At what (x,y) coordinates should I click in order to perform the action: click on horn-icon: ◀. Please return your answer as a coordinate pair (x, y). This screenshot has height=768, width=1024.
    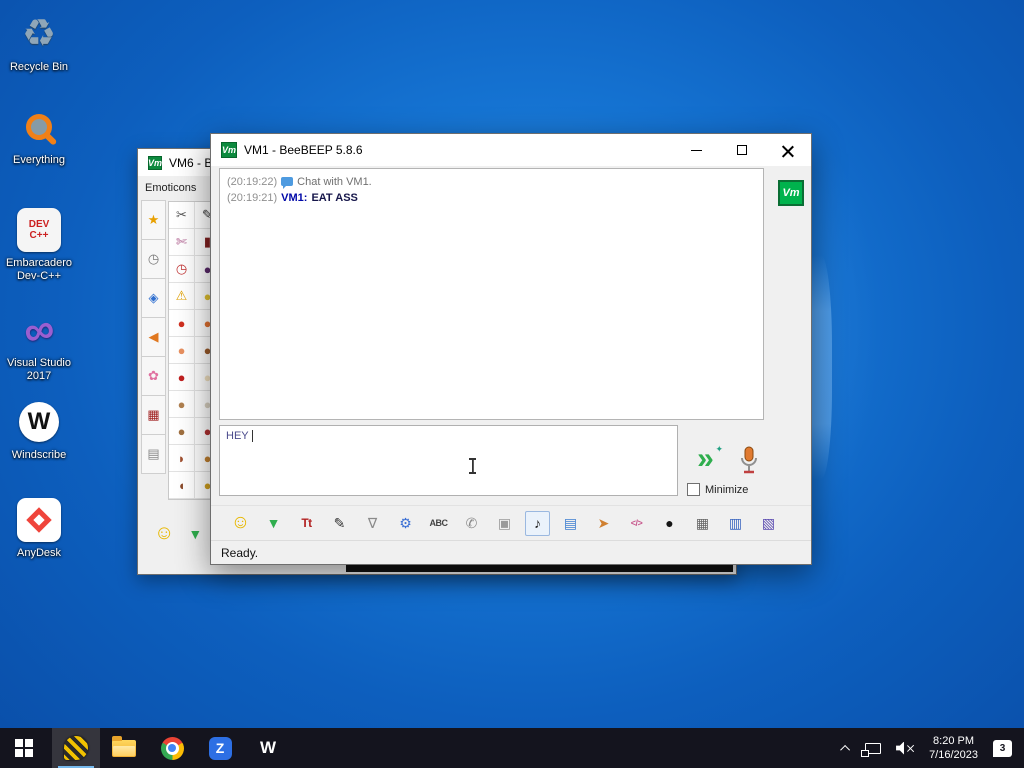
    Looking at the image, I should click on (153, 336).